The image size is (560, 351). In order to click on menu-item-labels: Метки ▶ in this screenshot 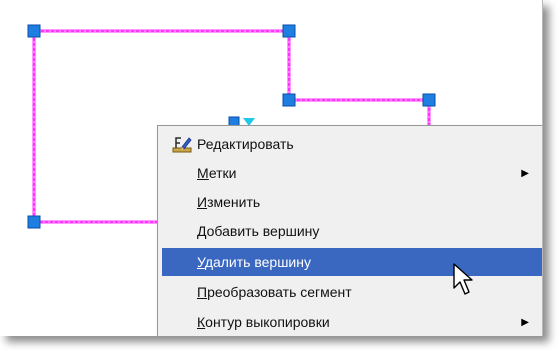, I will do `click(352, 173)`.